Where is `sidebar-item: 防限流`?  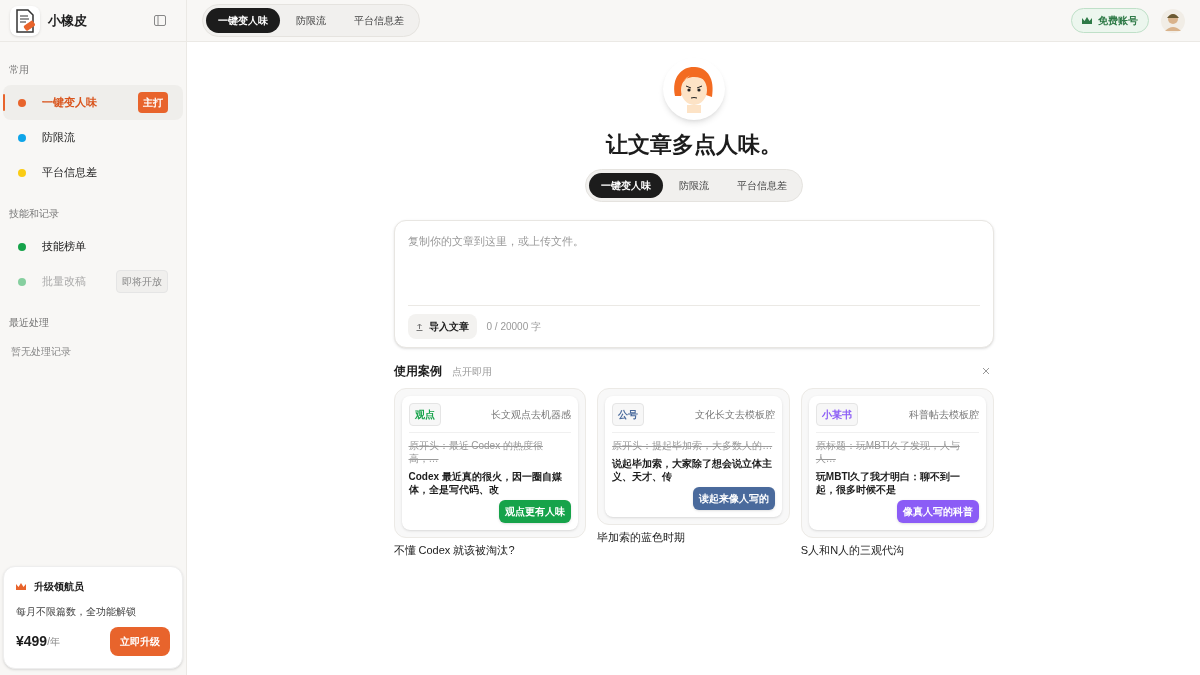 sidebar-item: 防限流 is located at coordinates (93, 137).